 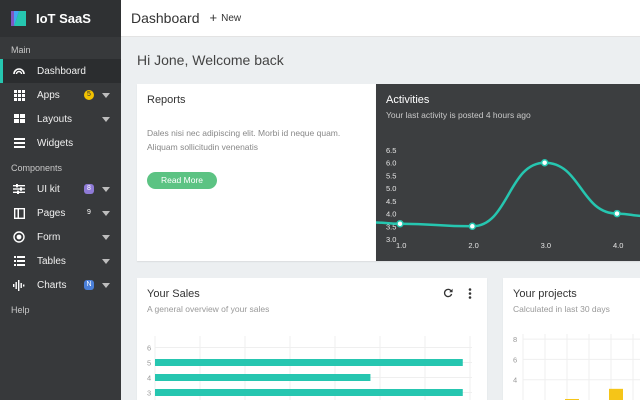 What do you see at coordinates (213, 17) in the screenshot?
I see `plus-icon: +` at bounding box center [213, 17].